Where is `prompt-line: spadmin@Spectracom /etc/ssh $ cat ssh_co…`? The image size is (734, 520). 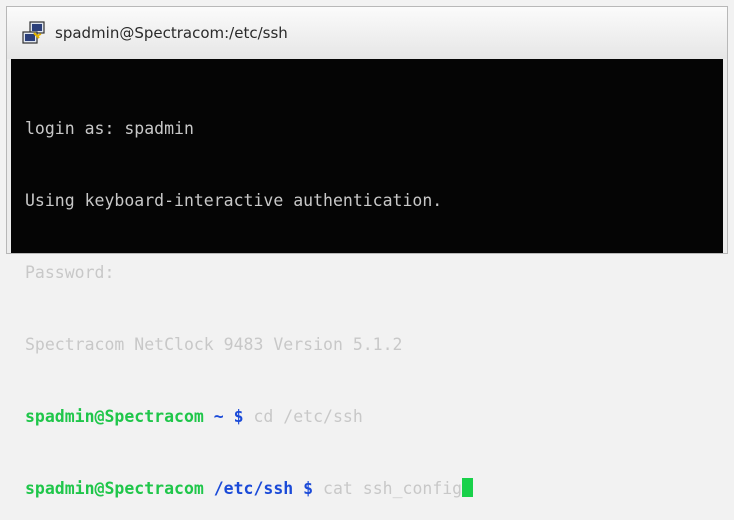 prompt-line: spadmin@Spectracom /etc/ssh $ cat ssh_co… is located at coordinates (374, 489).